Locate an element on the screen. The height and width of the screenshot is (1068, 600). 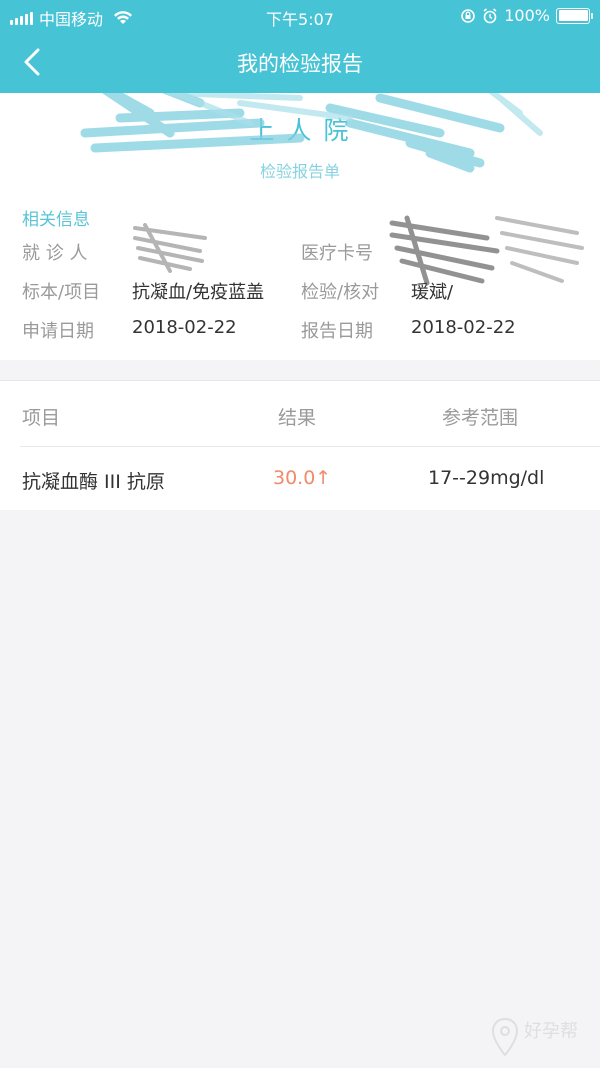
redacted-patient-name is located at coordinates (170, 248).